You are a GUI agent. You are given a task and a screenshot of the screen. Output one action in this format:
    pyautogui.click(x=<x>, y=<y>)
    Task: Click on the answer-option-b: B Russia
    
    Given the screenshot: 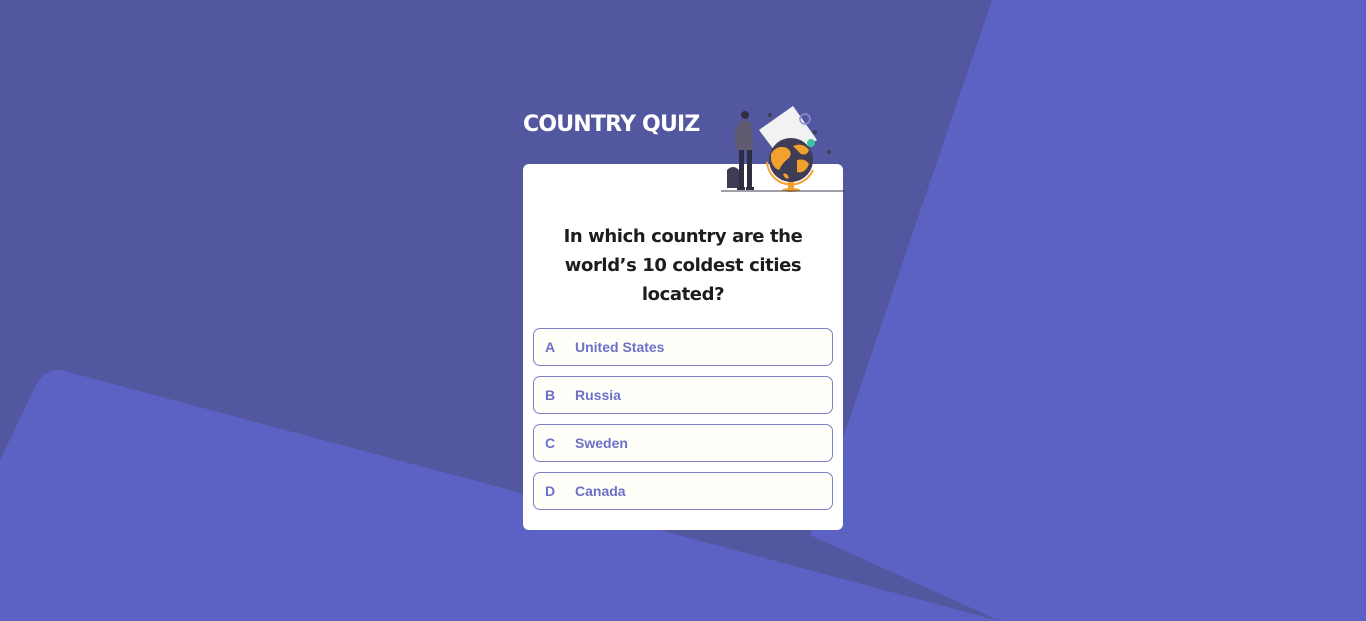 What is the action you would take?
    pyautogui.click(x=683, y=395)
    